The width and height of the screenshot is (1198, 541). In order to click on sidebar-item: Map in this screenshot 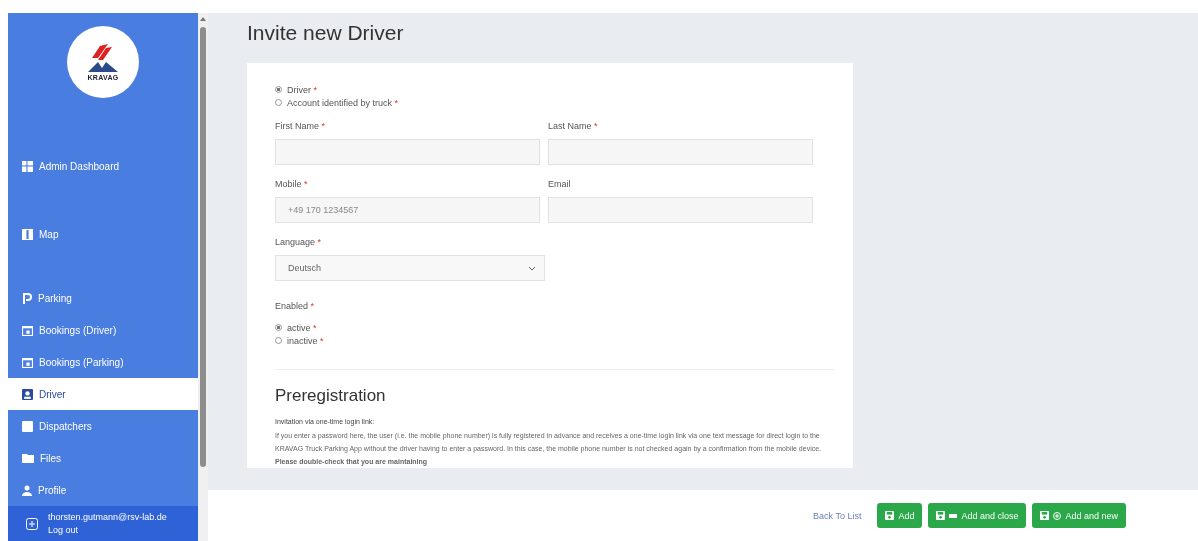, I will do `click(103, 234)`.